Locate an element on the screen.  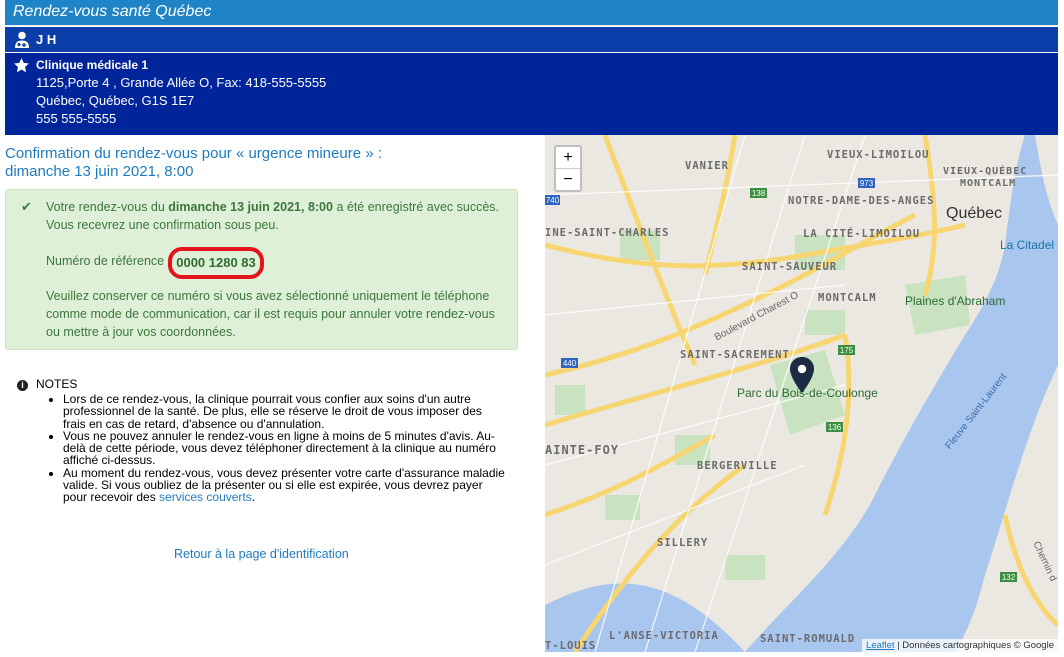
map-label-saint-sacrement: SAINT-SACREMENT is located at coordinates (735, 355).